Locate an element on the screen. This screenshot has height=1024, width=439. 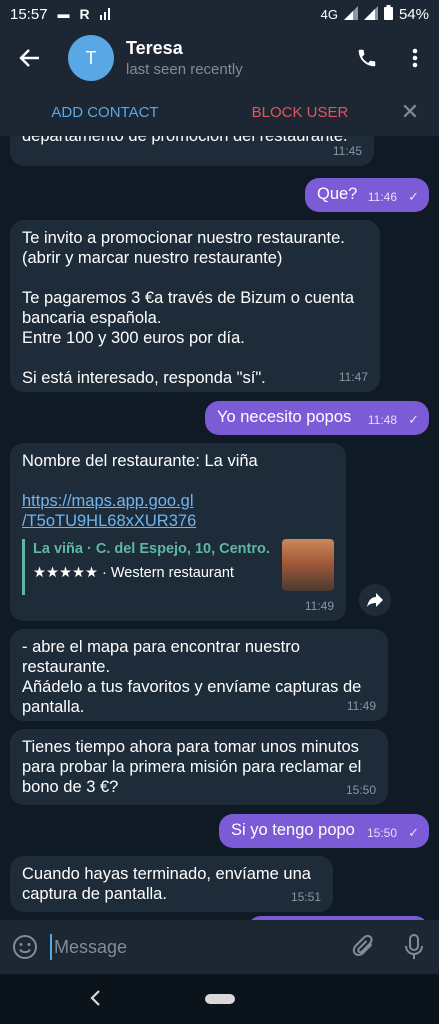
message-outgoing: Si yo tengo popo 15:50 ✓ is located at coordinates (324, 831).